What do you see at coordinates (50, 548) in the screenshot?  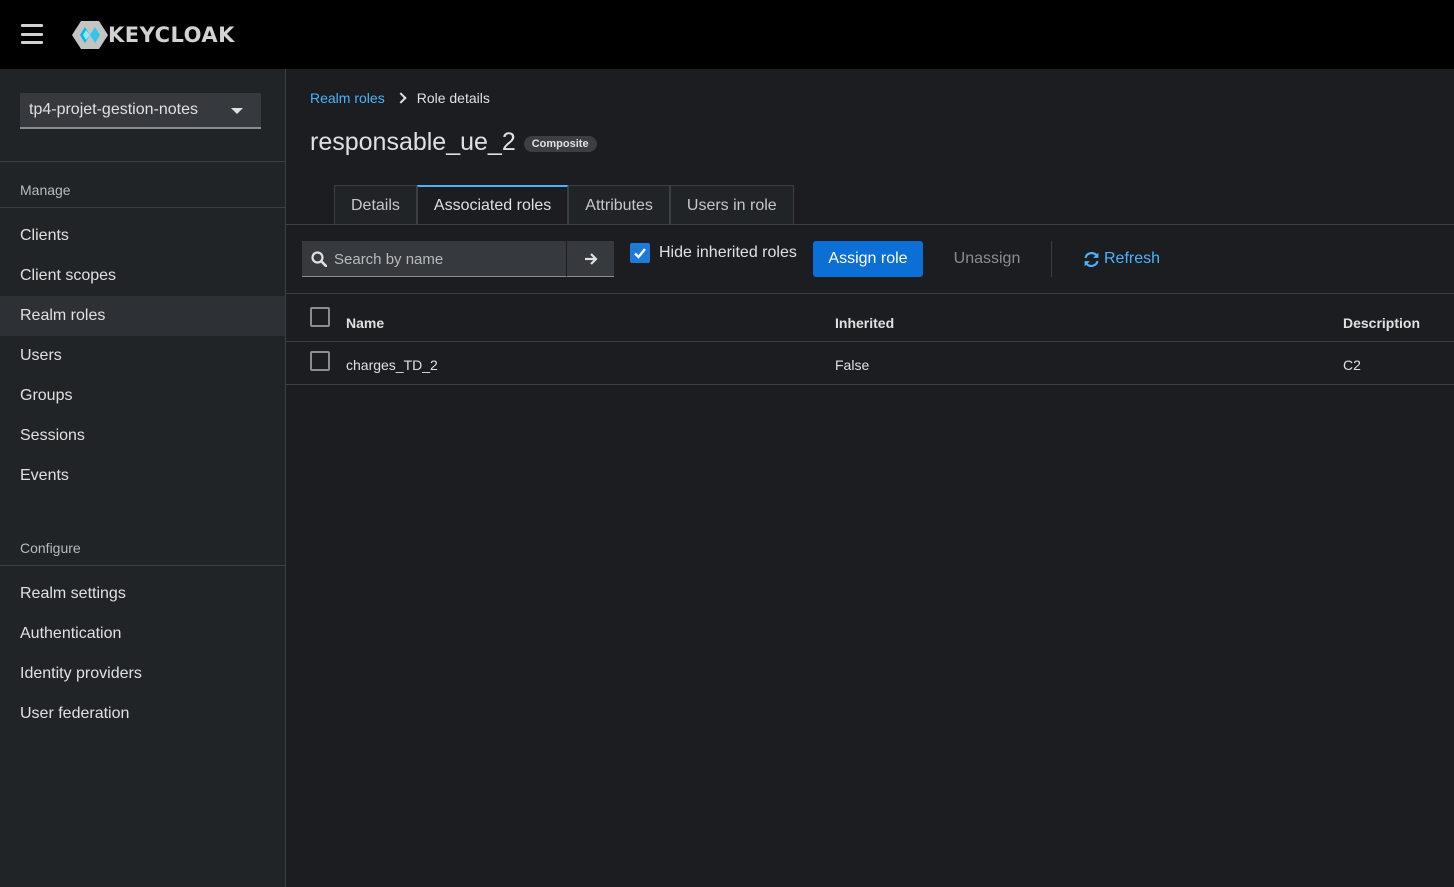 I see `section-title-configure: Configure` at bounding box center [50, 548].